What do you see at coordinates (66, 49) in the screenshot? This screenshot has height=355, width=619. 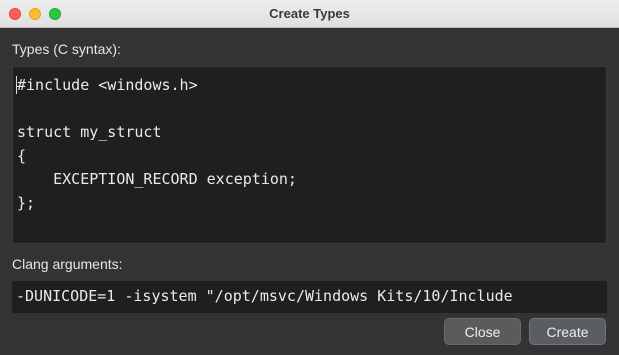 I see `types-label: Types (C syntax):` at bounding box center [66, 49].